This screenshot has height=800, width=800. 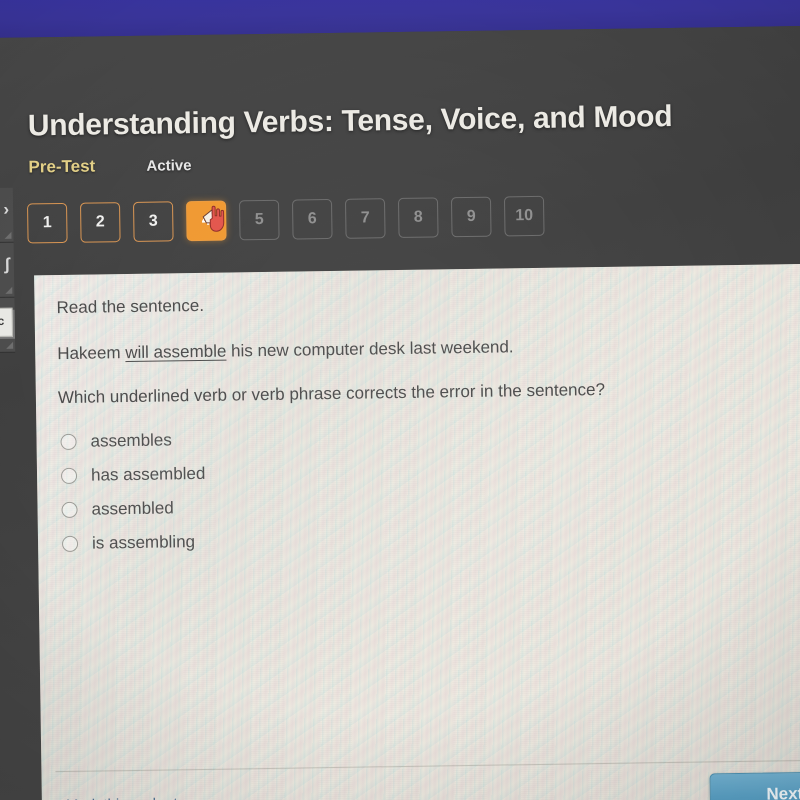 I want to click on next-button: Next, so click(x=754, y=785).